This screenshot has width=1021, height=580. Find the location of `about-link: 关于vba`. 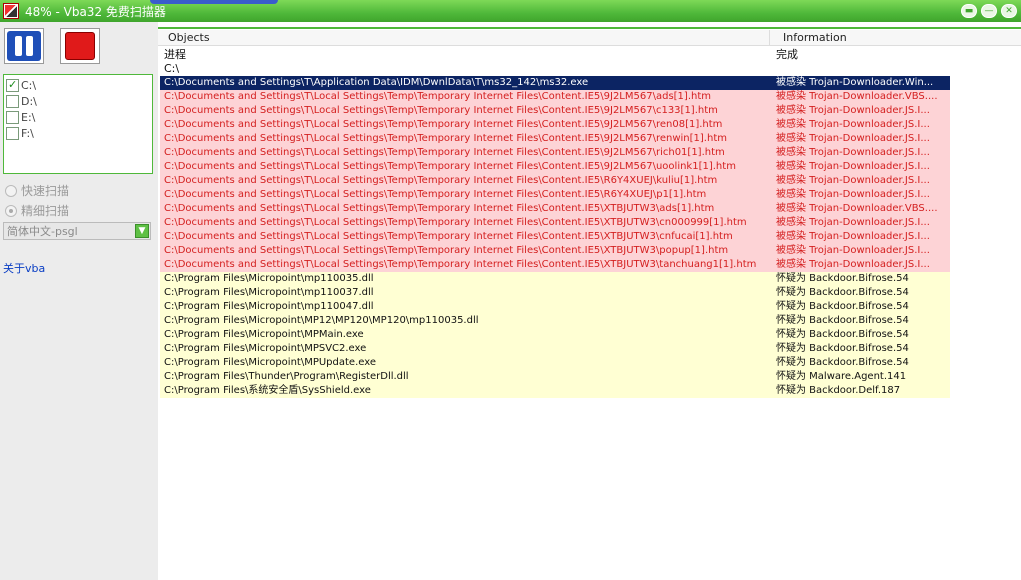

about-link: 关于vba is located at coordinates (24, 268).